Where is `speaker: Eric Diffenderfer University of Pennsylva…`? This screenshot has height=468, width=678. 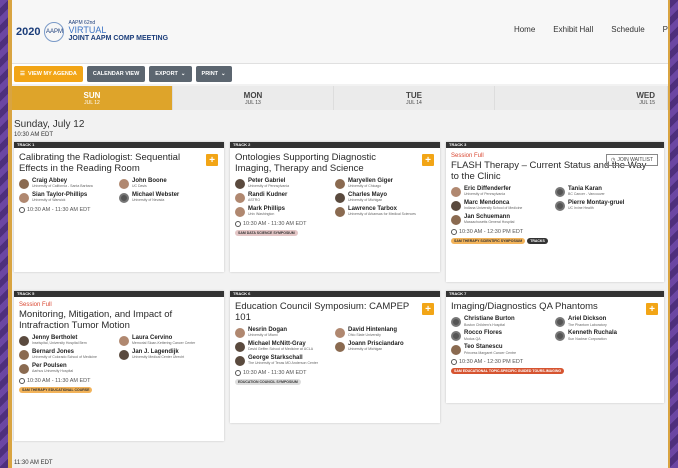
speaker: Eric Diffenderfer University of Pennsylva… is located at coordinates (503, 191).